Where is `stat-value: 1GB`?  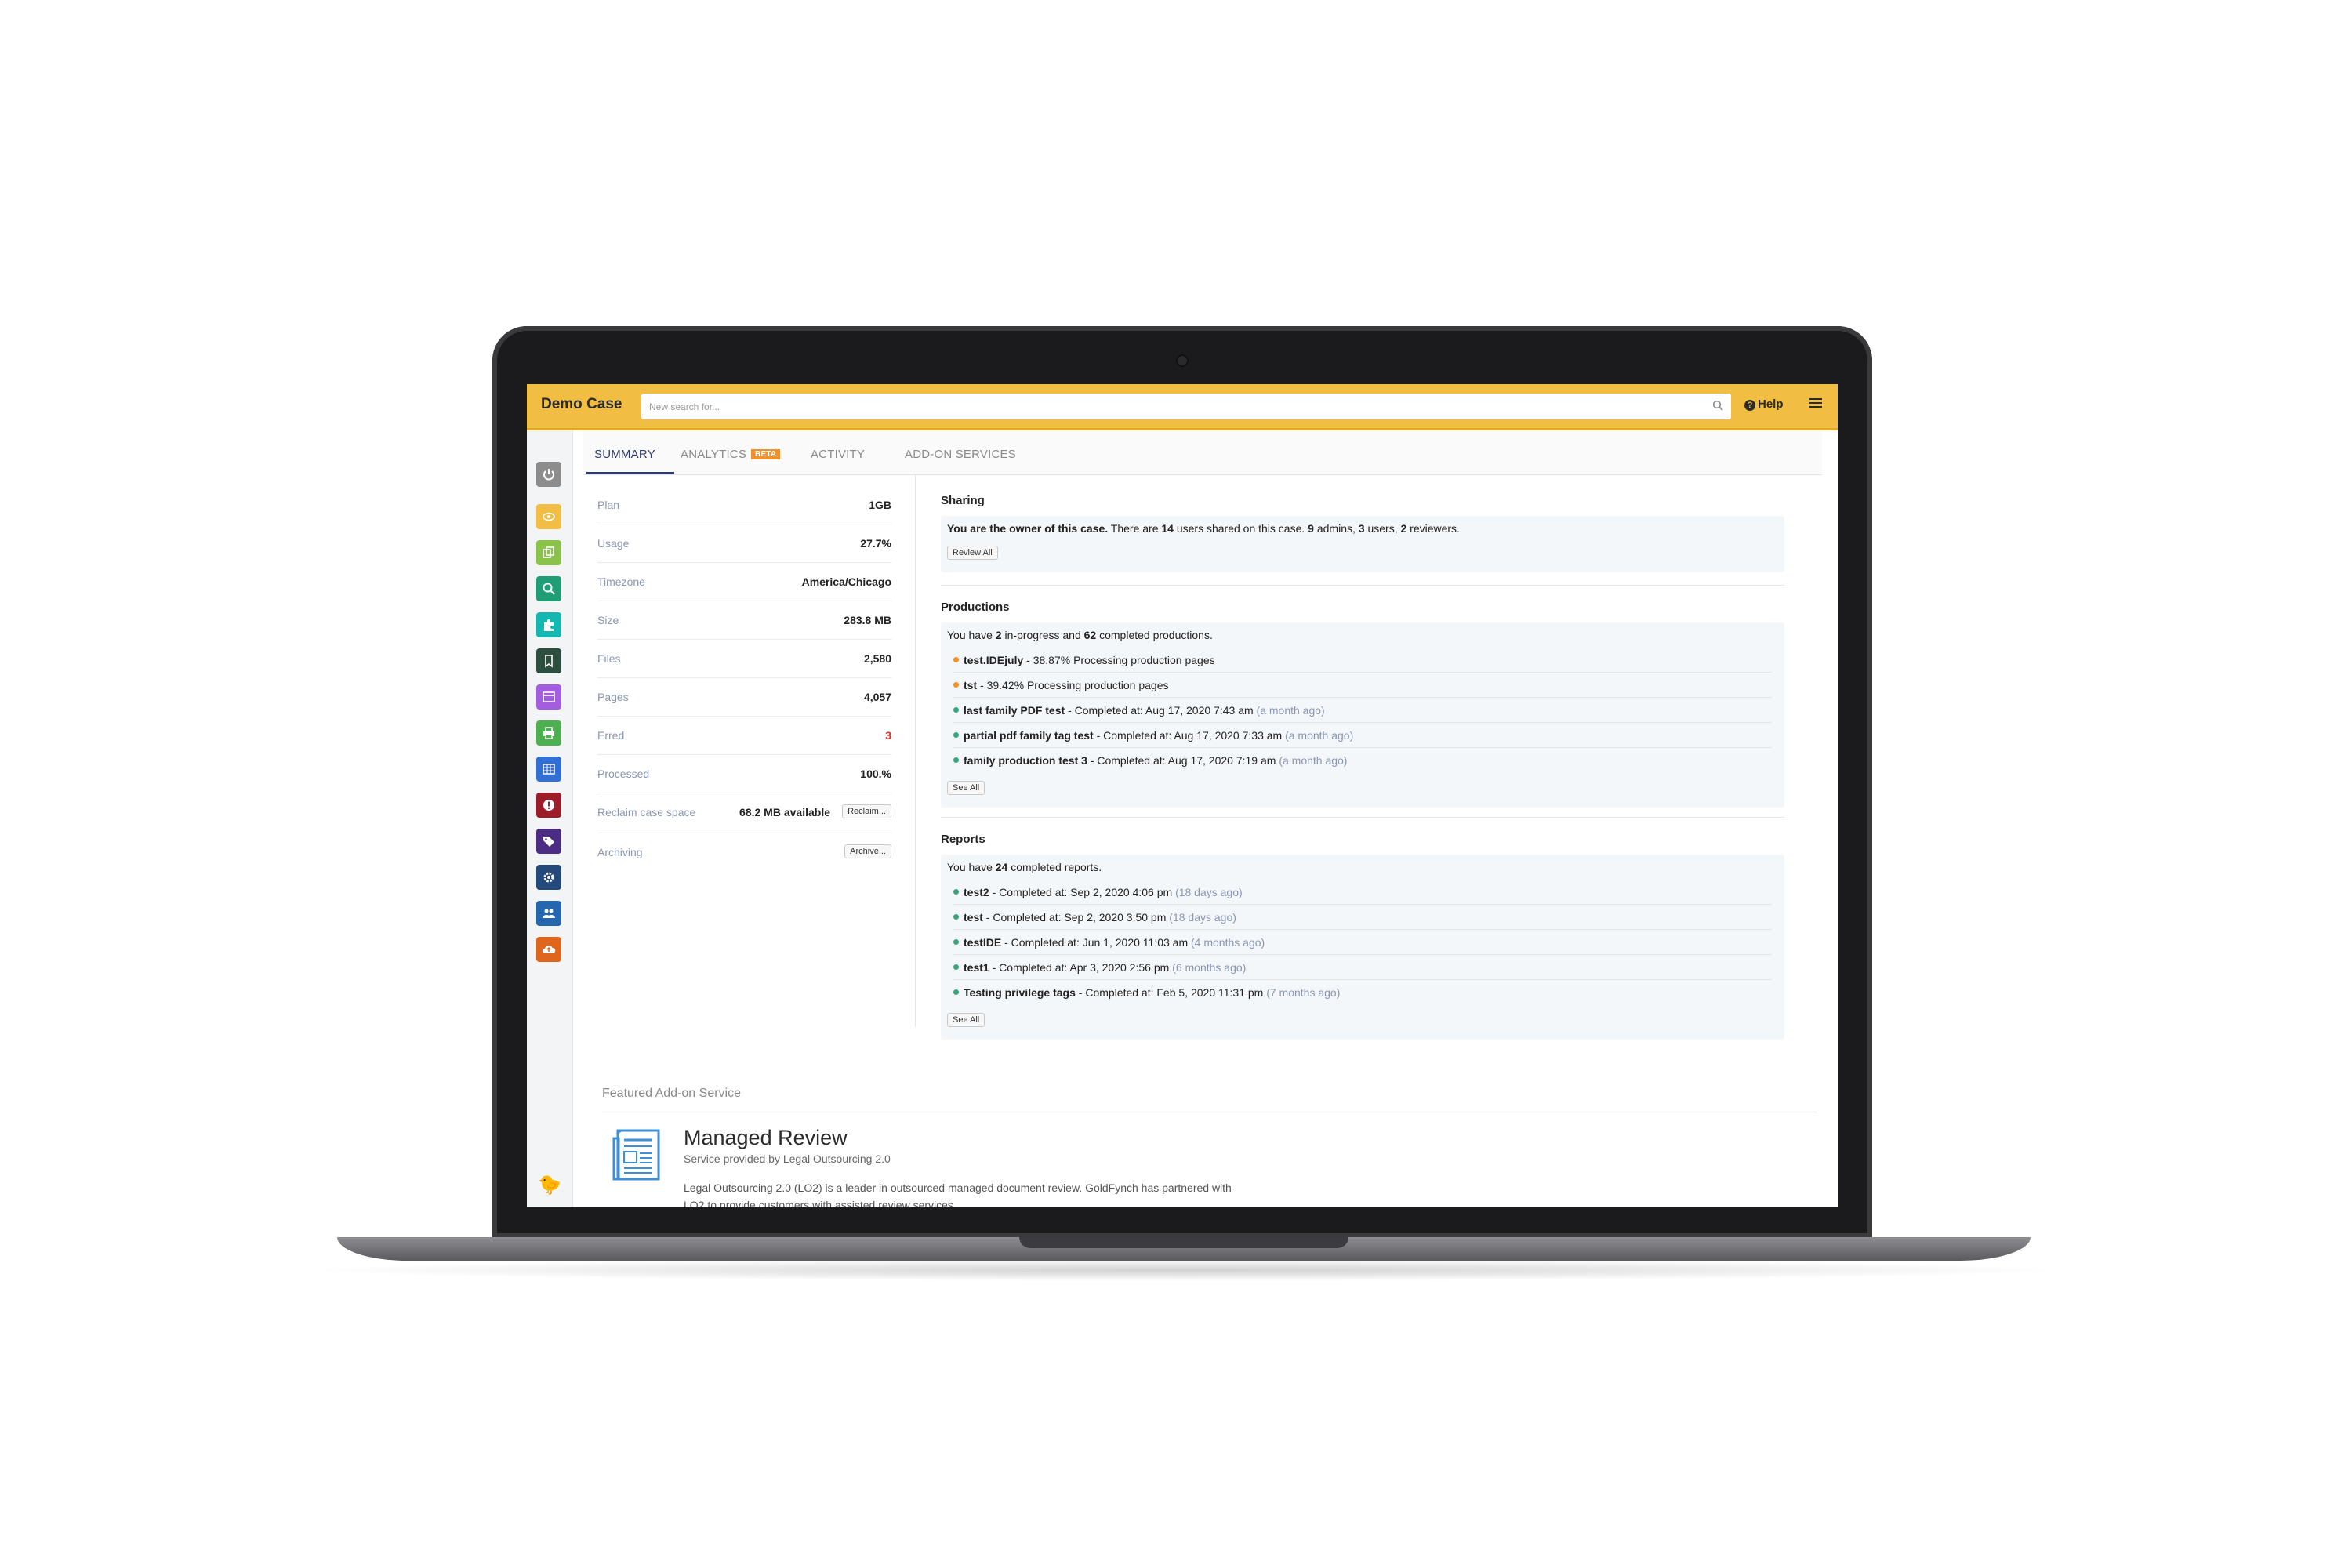
stat-value: 1GB is located at coordinates (880, 505).